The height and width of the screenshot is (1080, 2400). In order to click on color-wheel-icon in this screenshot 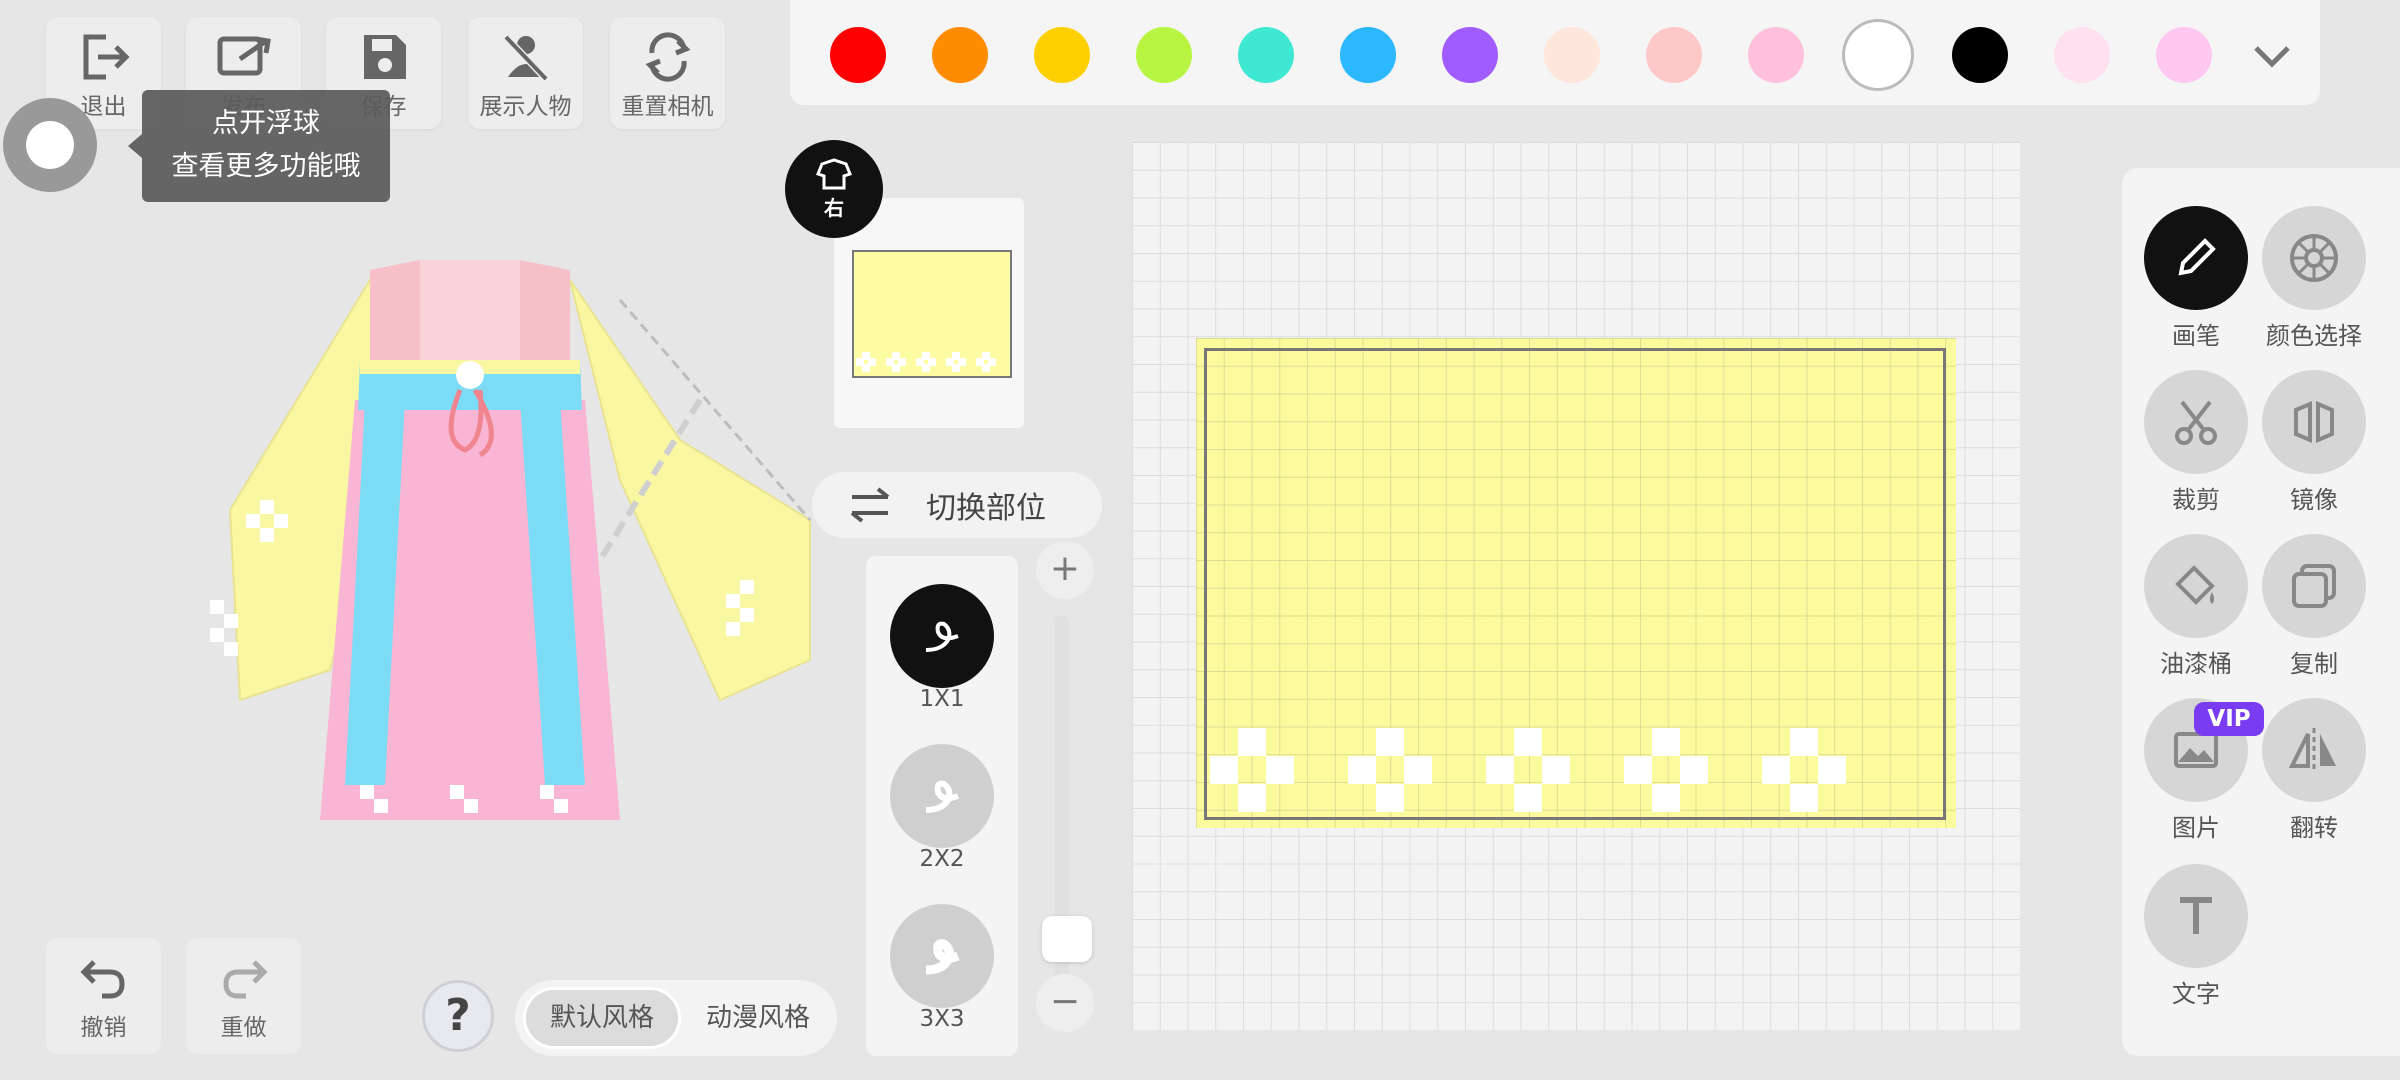, I will do `click(2314, 258)`.